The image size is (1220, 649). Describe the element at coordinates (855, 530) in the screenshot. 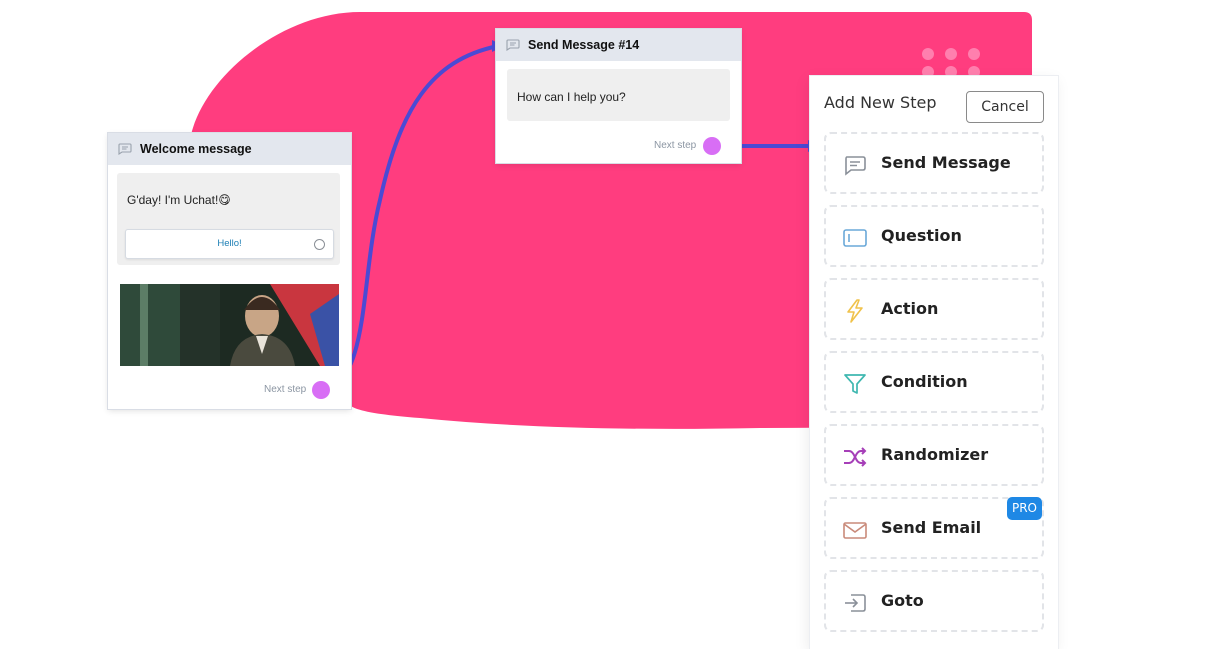

I see `envelope-icon` at that location.